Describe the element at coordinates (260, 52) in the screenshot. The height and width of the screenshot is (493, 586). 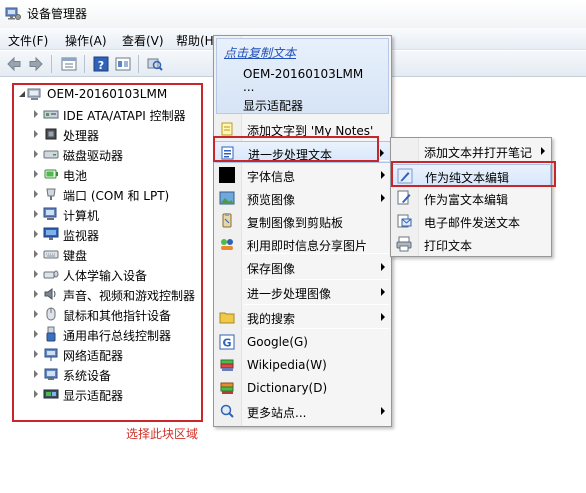
I see `click-copy-text-link: 点击复制文本` at that location.